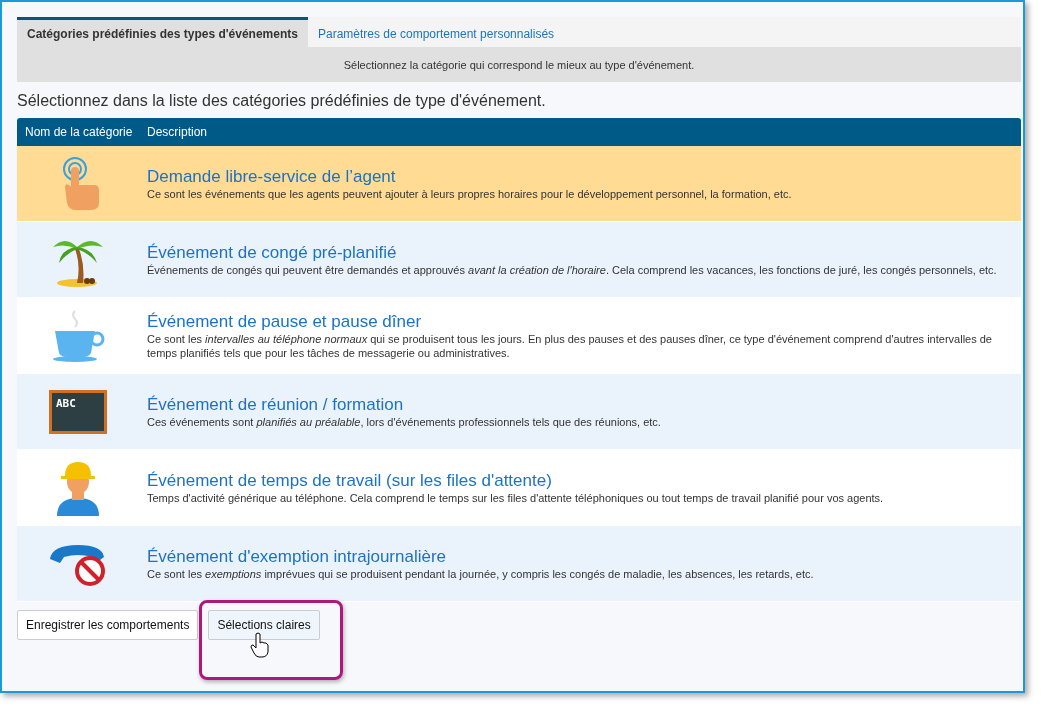 Image resolution: width=1041 pixels, height=708 pixels. Describe the element at coordinates (516, 497) in the screenshot. I see `category-description: Temps d'activité générique au téléphone. Cela comprend le temps sur les files d'attente téléphoniques ou tout temps de travail planifié pour vos agents.` at that location.